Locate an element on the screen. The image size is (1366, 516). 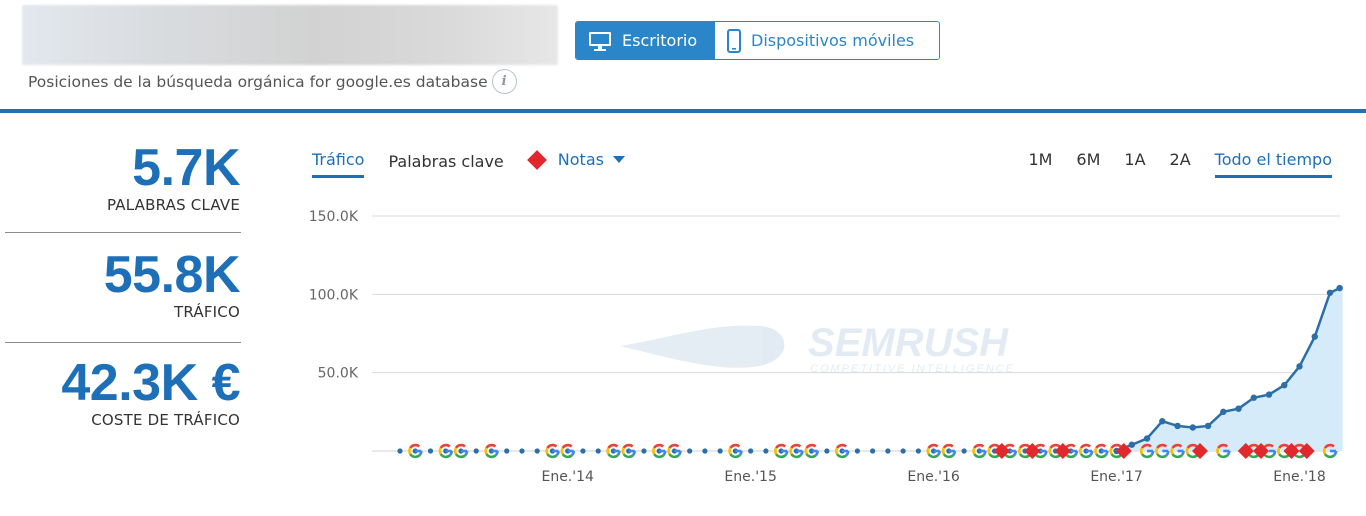
info-icon: i is located at coordinates (504, 81).